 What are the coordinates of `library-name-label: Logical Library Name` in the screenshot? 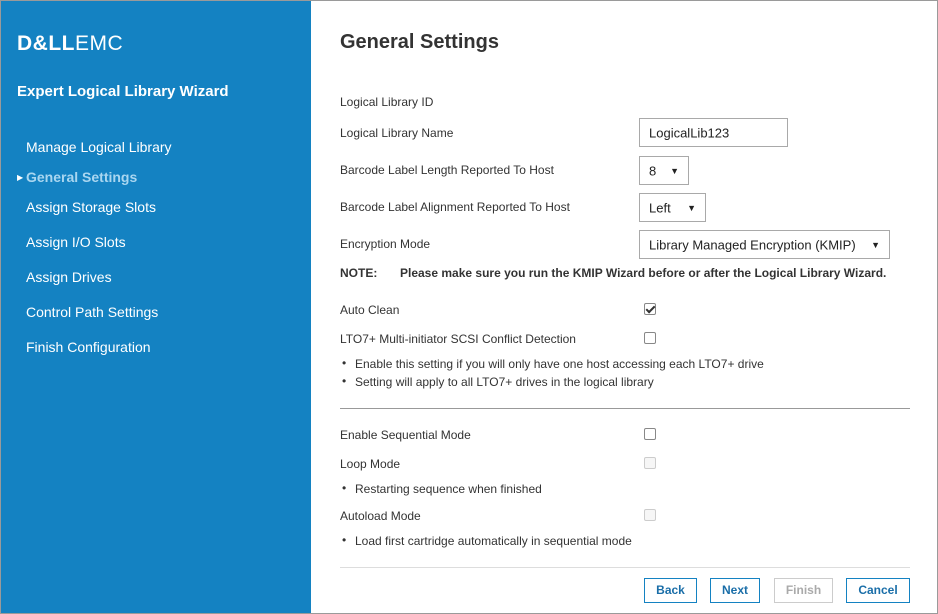 It's located at (397, 133).